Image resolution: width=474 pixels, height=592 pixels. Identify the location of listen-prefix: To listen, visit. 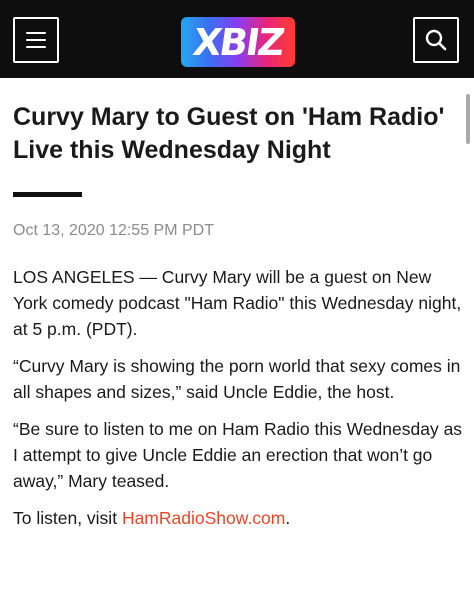
(67, 518).